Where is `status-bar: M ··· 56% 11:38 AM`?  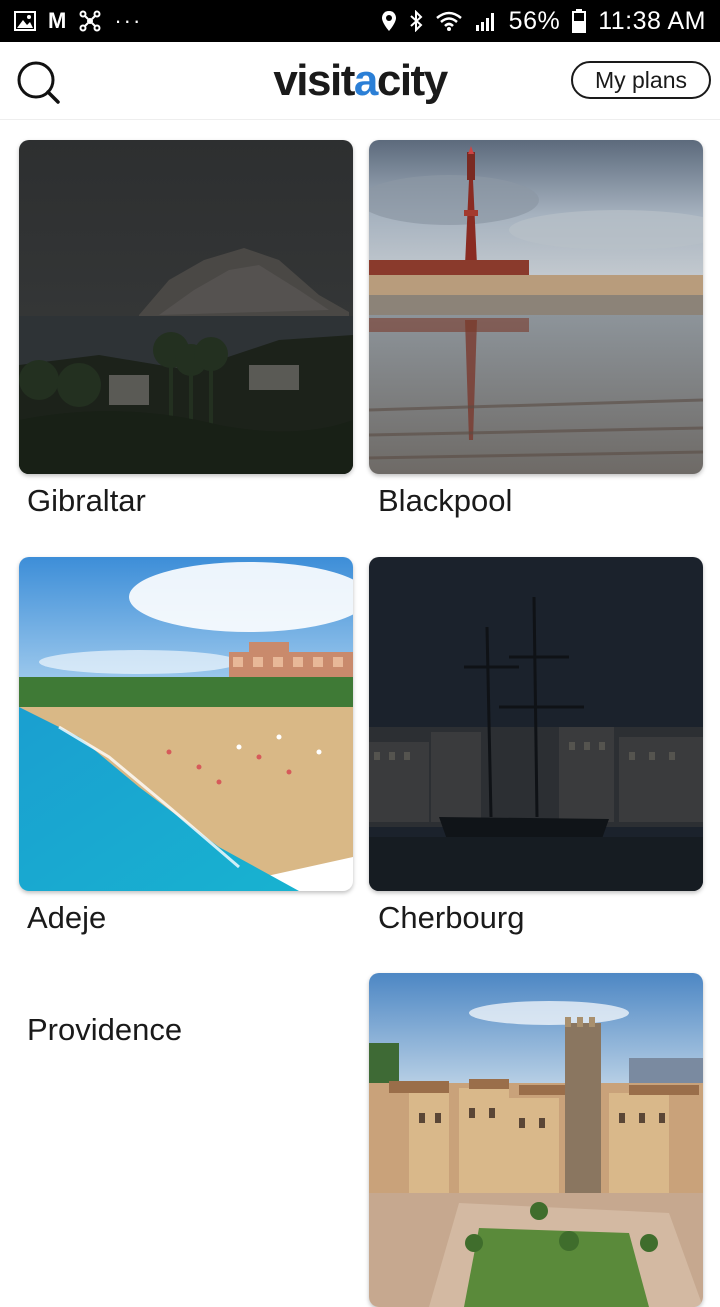
status-bar: M ··· 56% 11:38 AM is located at coordinates (360, 21).